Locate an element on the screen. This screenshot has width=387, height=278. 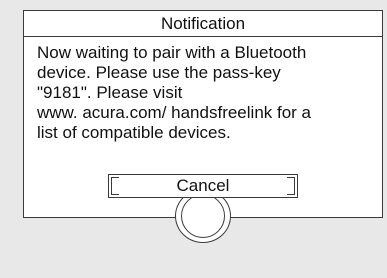
message-line: list of compatible devices. is located at coordinates (134, 132).